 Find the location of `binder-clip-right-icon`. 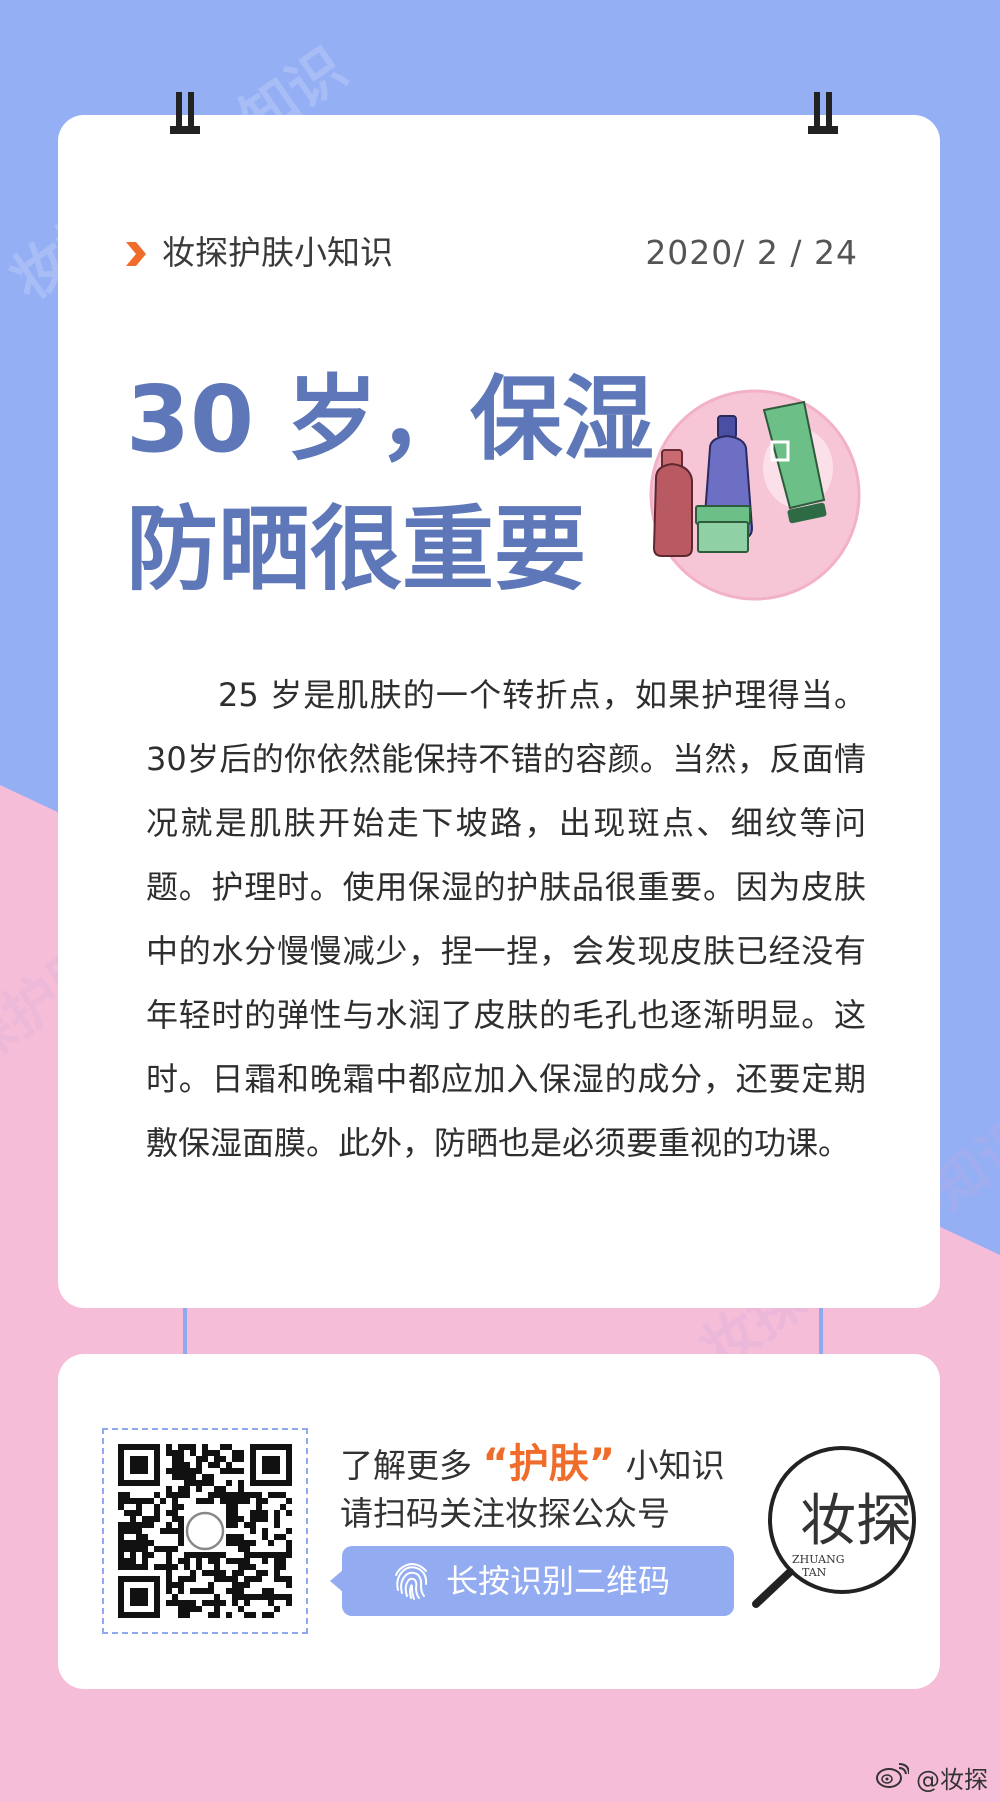

binder-clip-right-icon is located at coordinates (823, 113).